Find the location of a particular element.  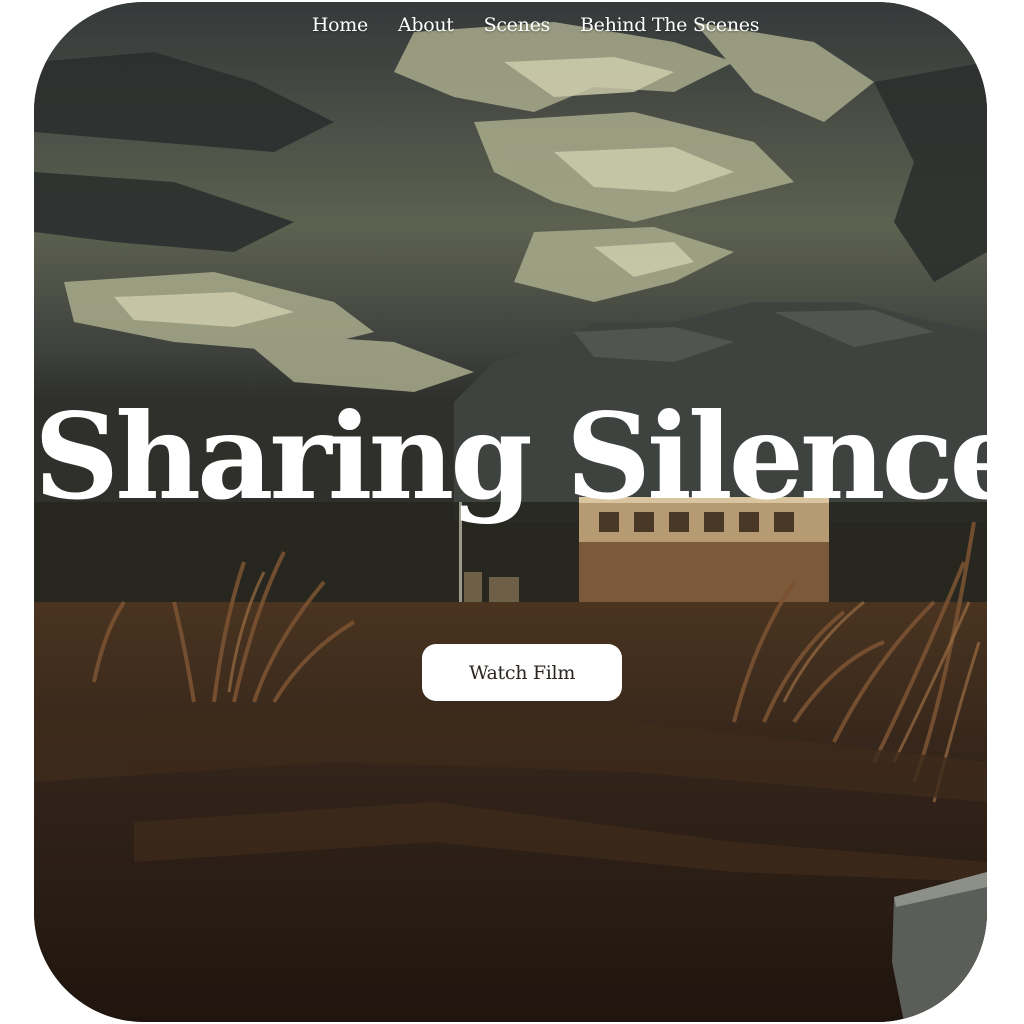

nav-about-link: About is located at coordinates (426, 29).